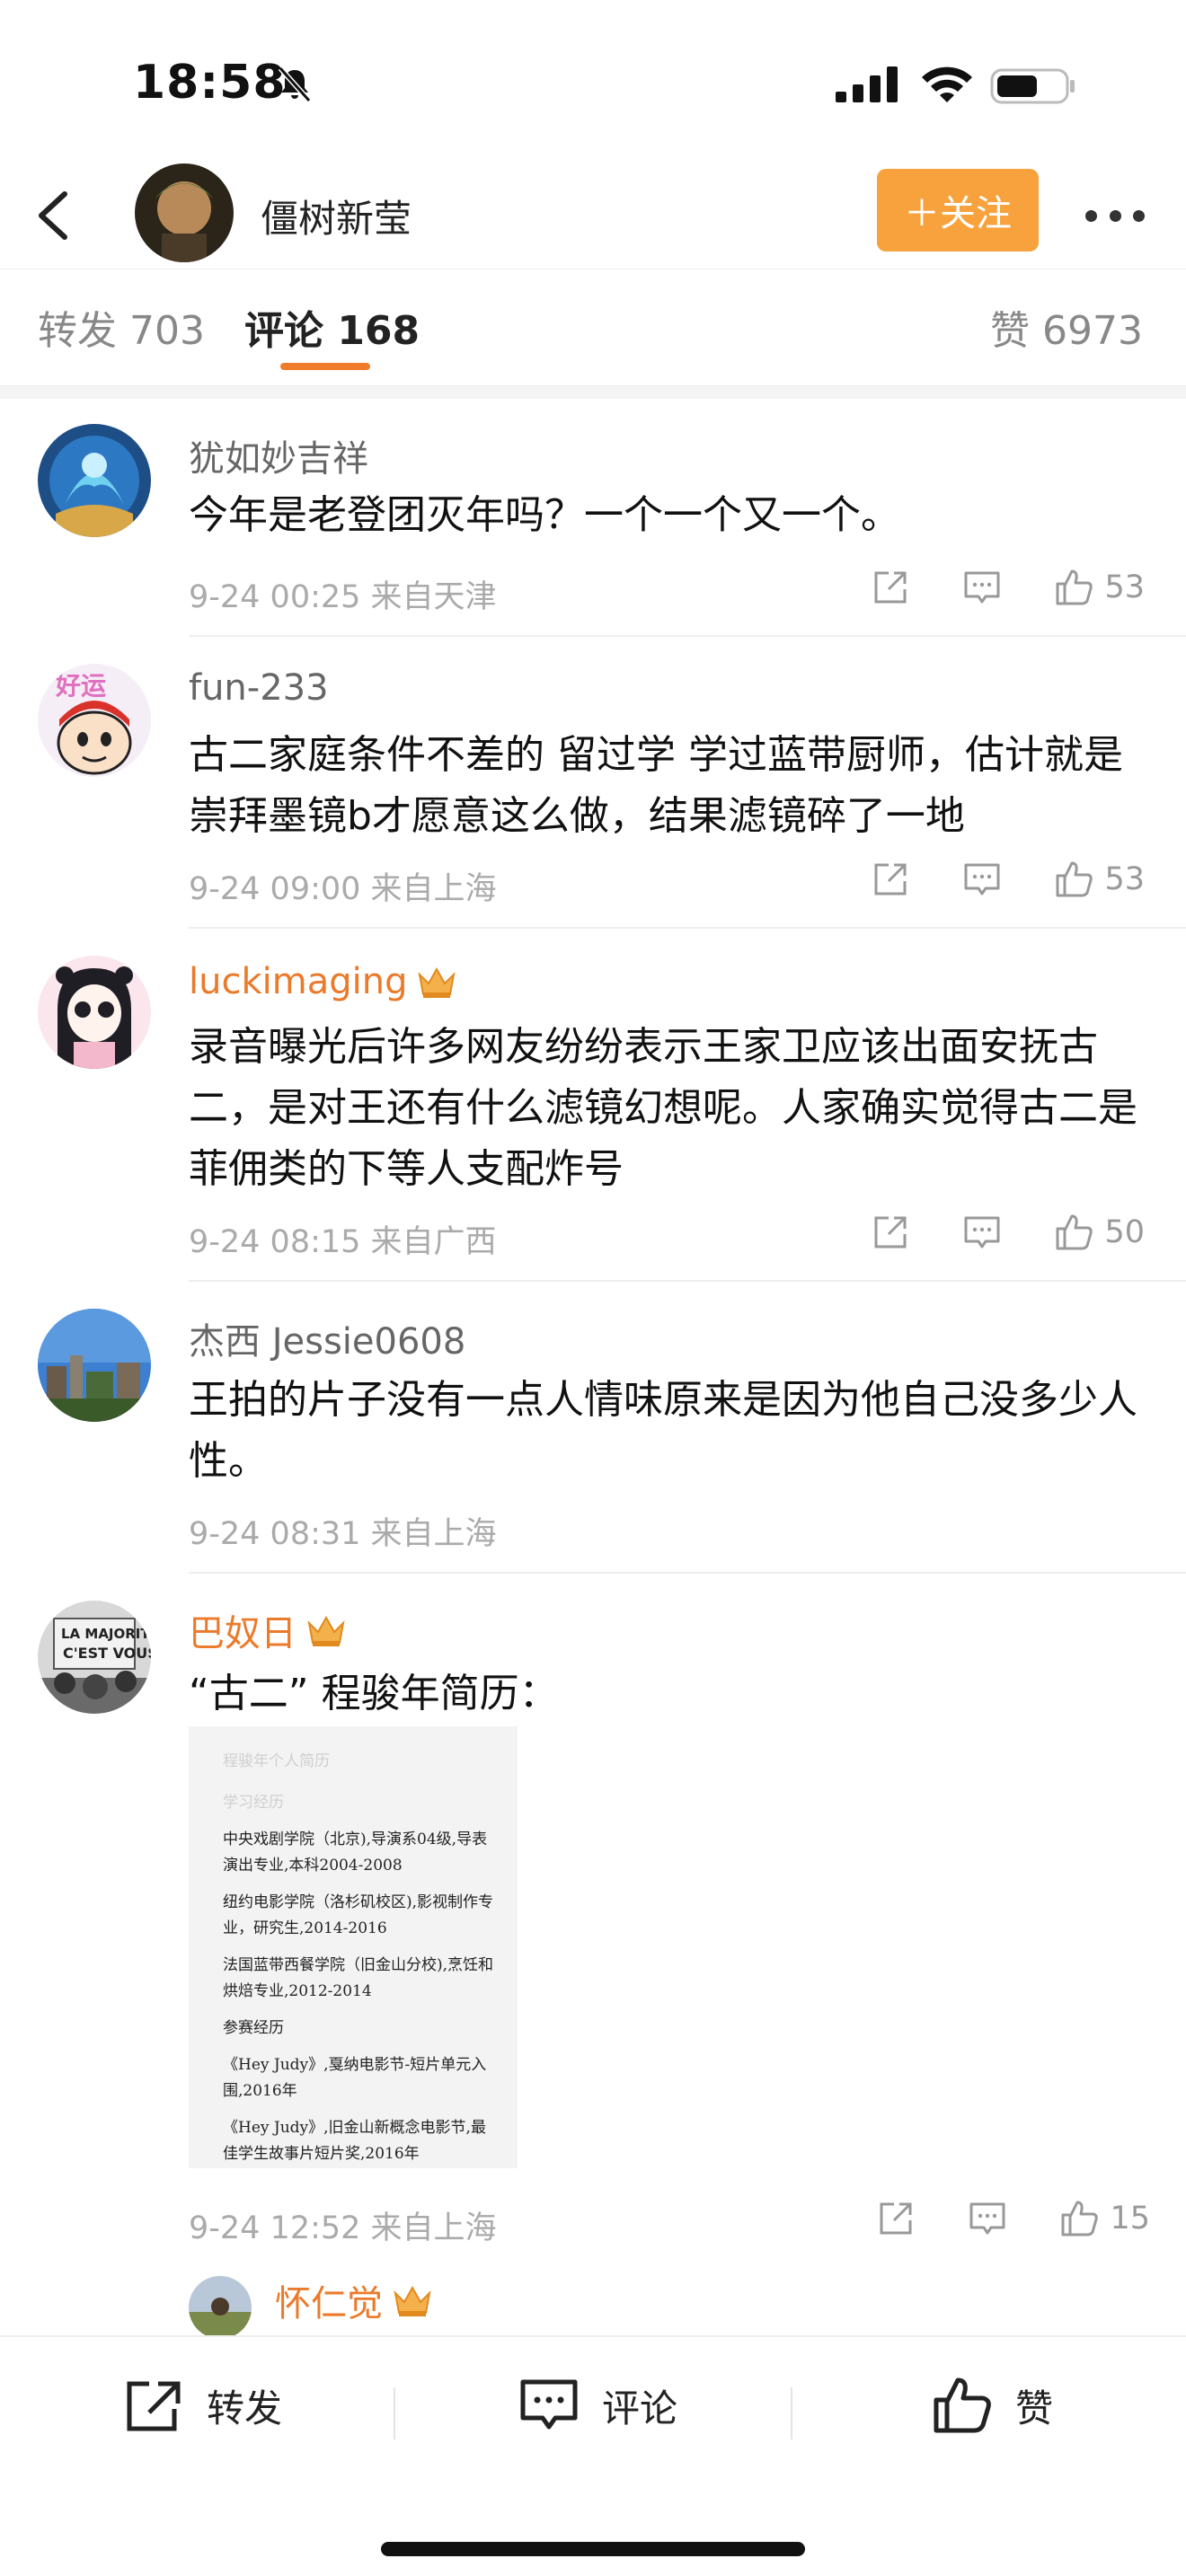 The width and height of the screenshot is (1186, 2576). What do you see at coordinates (358, 1978) in the screenshot?
I see `resume-line: 法国蓝带西餐学院（旧金山分校),烹饪和烘焙专业,2012-2014` at bounding box center [358, 1978].